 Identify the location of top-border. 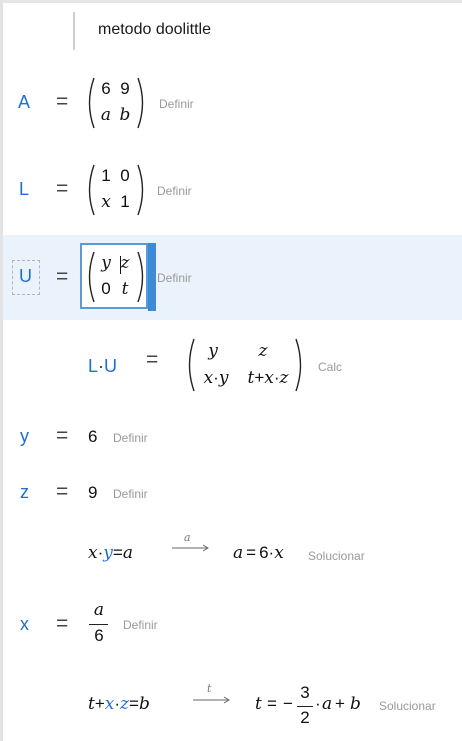
(231, 1).